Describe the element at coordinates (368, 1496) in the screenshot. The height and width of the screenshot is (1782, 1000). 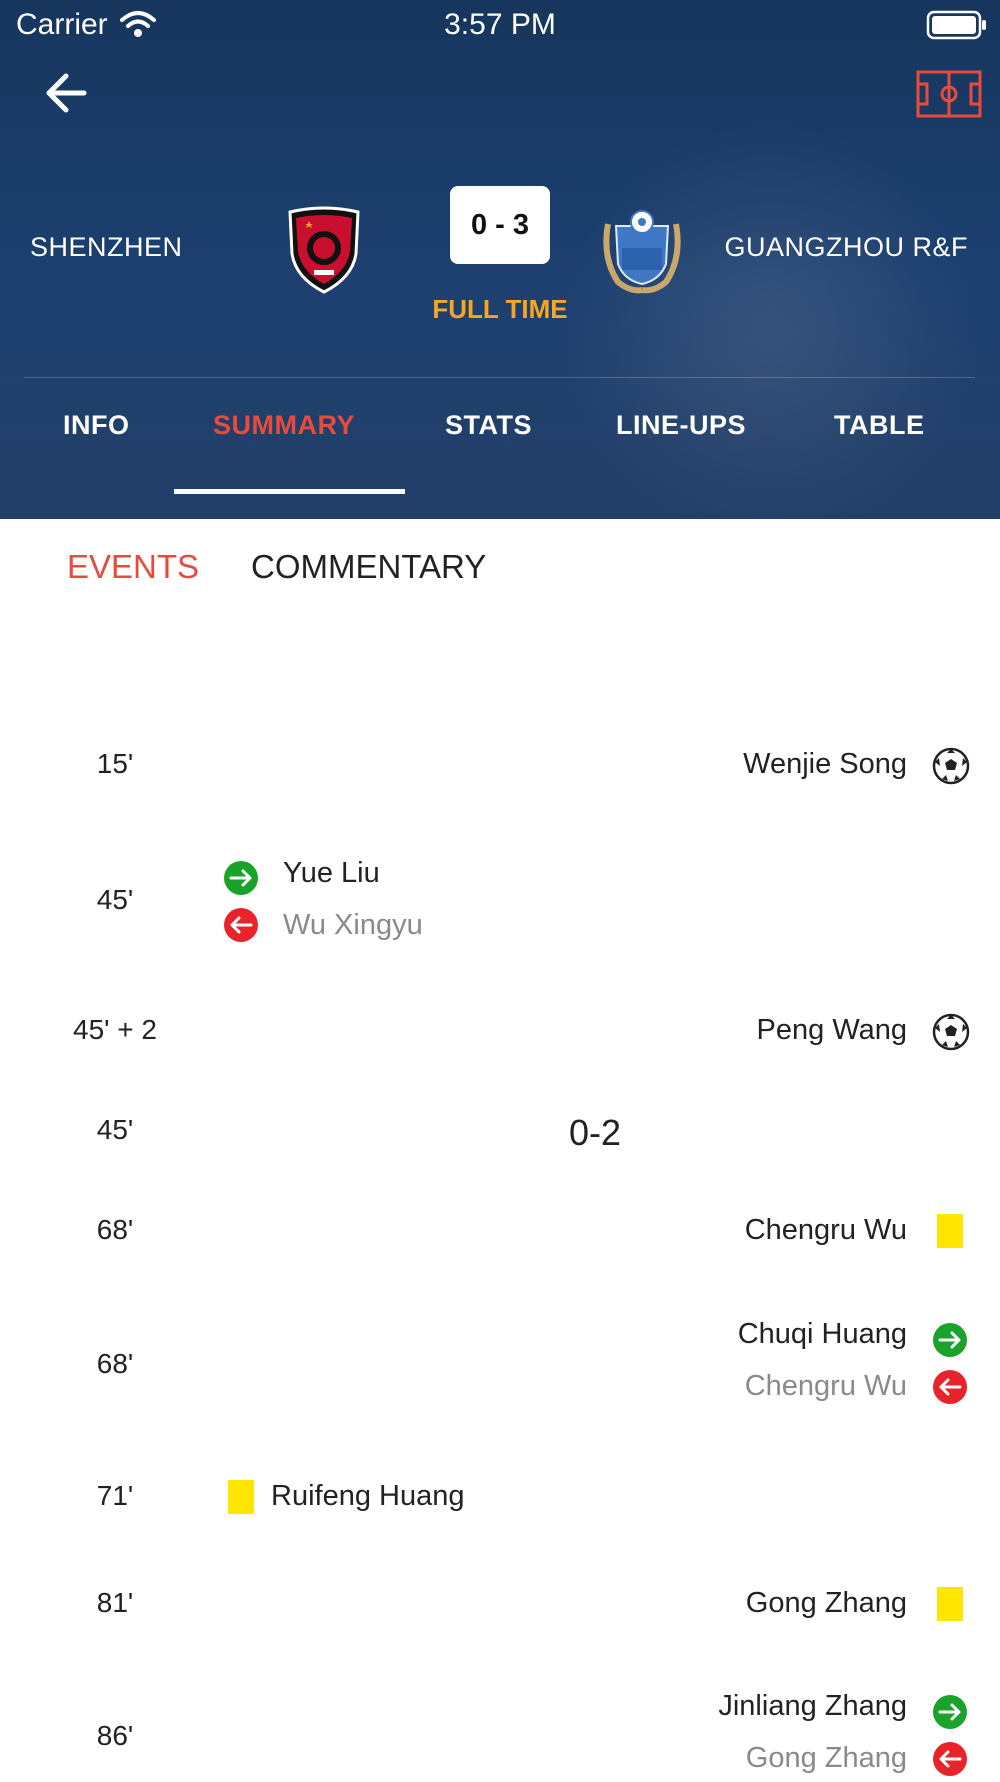
I see `event-player: Ruifeng Huang` at that location.